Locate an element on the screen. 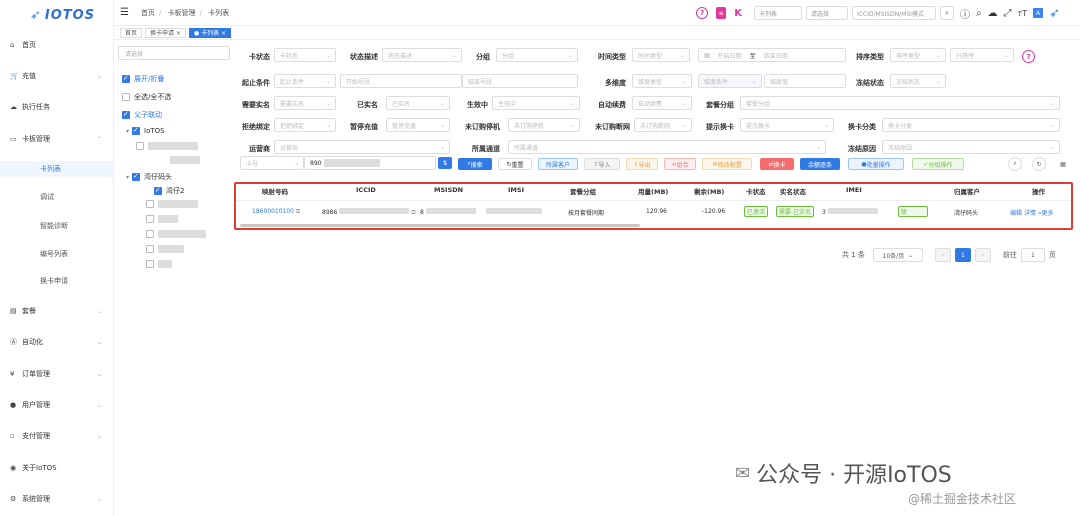  language-icon: A is located at coordinates (1038, 13).